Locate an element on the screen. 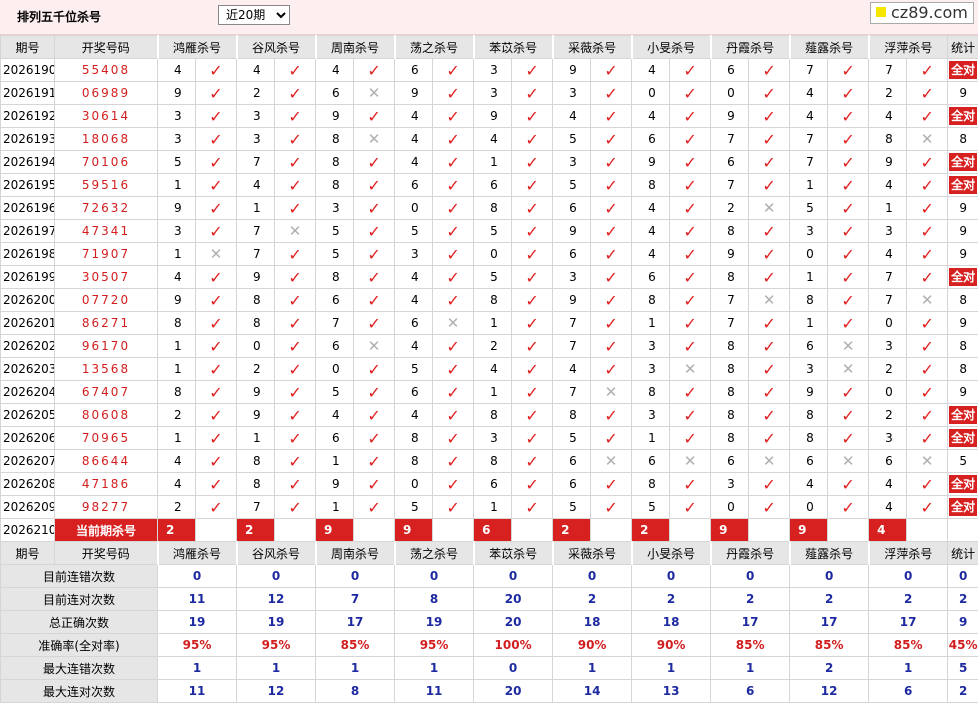 This screenshot has width=978, height=703. col-header-expert-3: 荡之杀号 is located at coordinates (434, 47).